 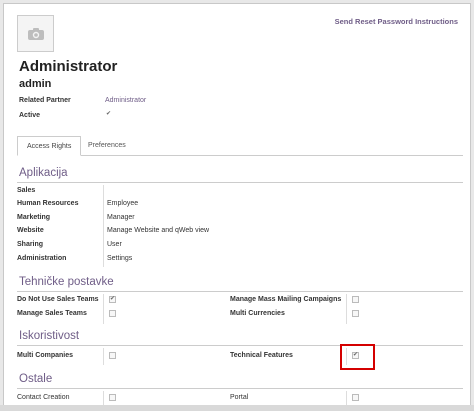 I want to click on camera-icon, so click(x=35, y=33).